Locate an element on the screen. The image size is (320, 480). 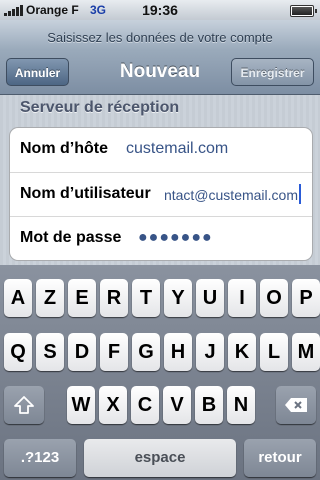
save-button: Enregistrer is located at coordinates (272, 72).